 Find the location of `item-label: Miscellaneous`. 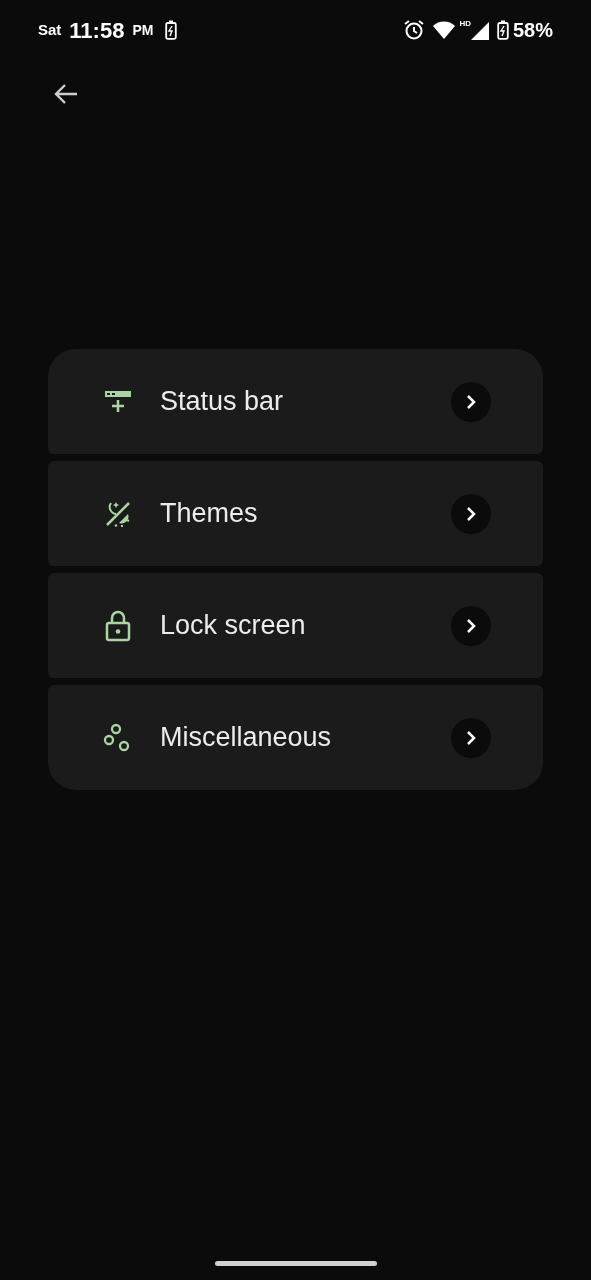

item-label: Miscellaneous is located at coordinates (246, 738).